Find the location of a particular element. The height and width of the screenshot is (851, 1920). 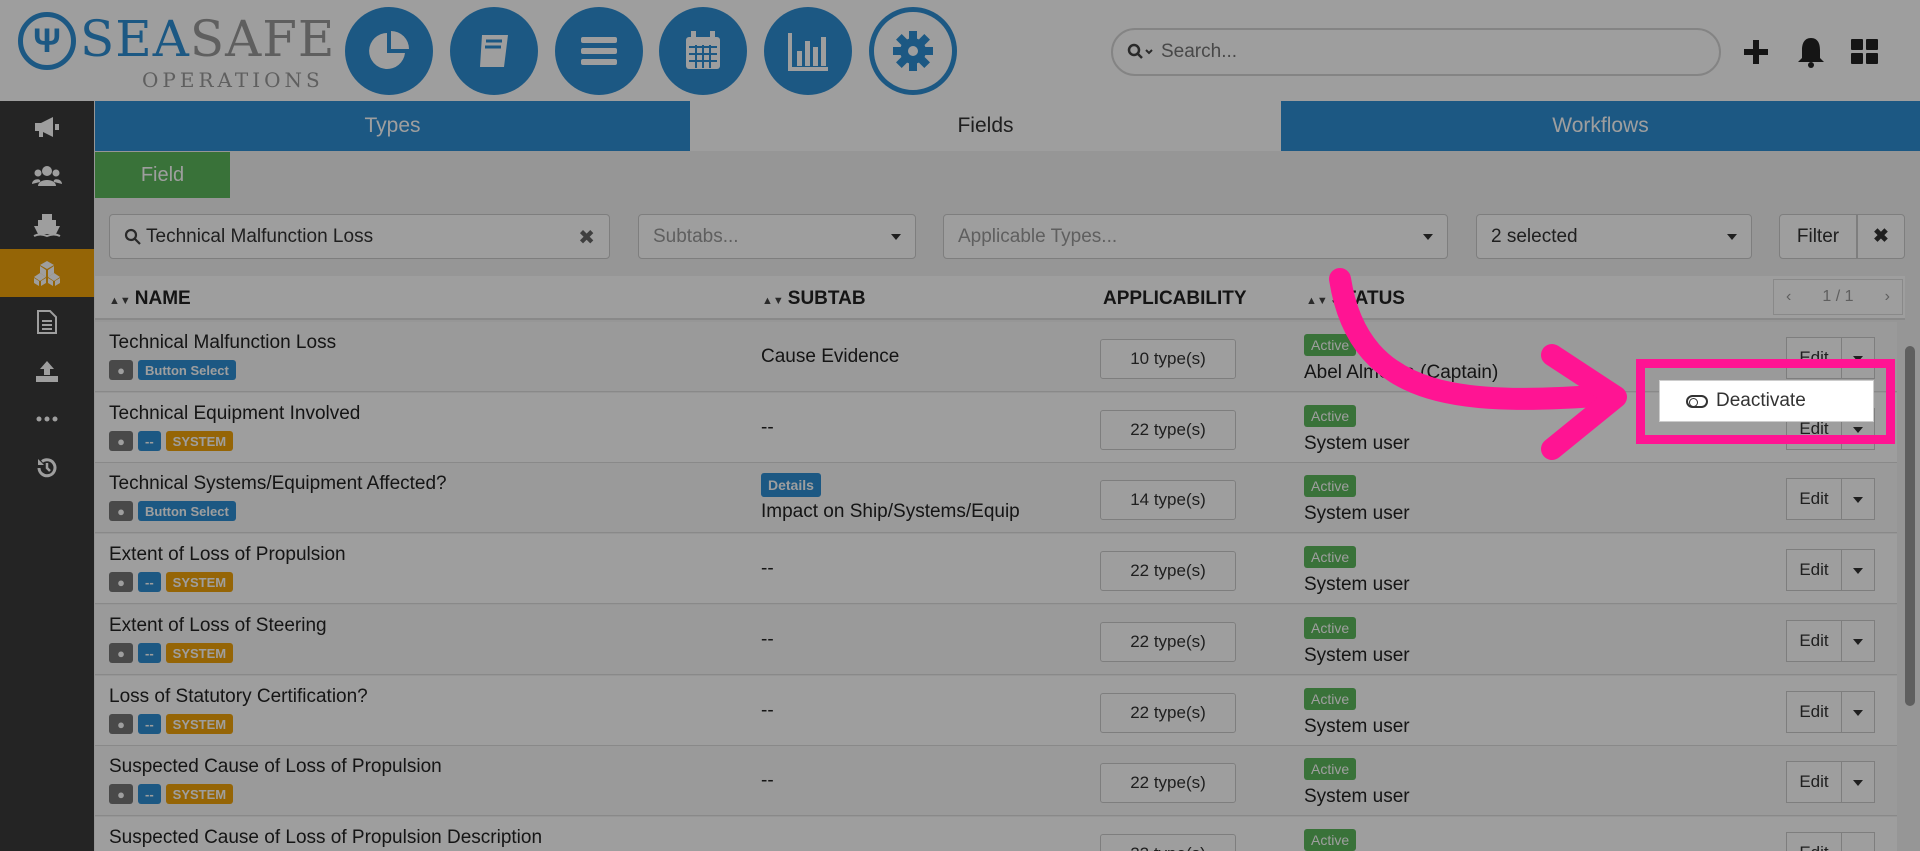

users-icon is located at coordinates (47, 176).